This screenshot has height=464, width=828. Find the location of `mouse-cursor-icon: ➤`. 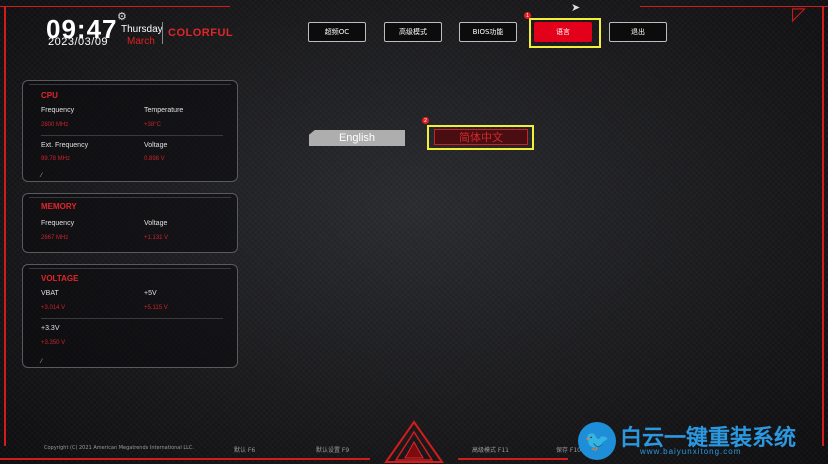

mouse-cursor-icon: ➤ is located at coordinates (576, 8).